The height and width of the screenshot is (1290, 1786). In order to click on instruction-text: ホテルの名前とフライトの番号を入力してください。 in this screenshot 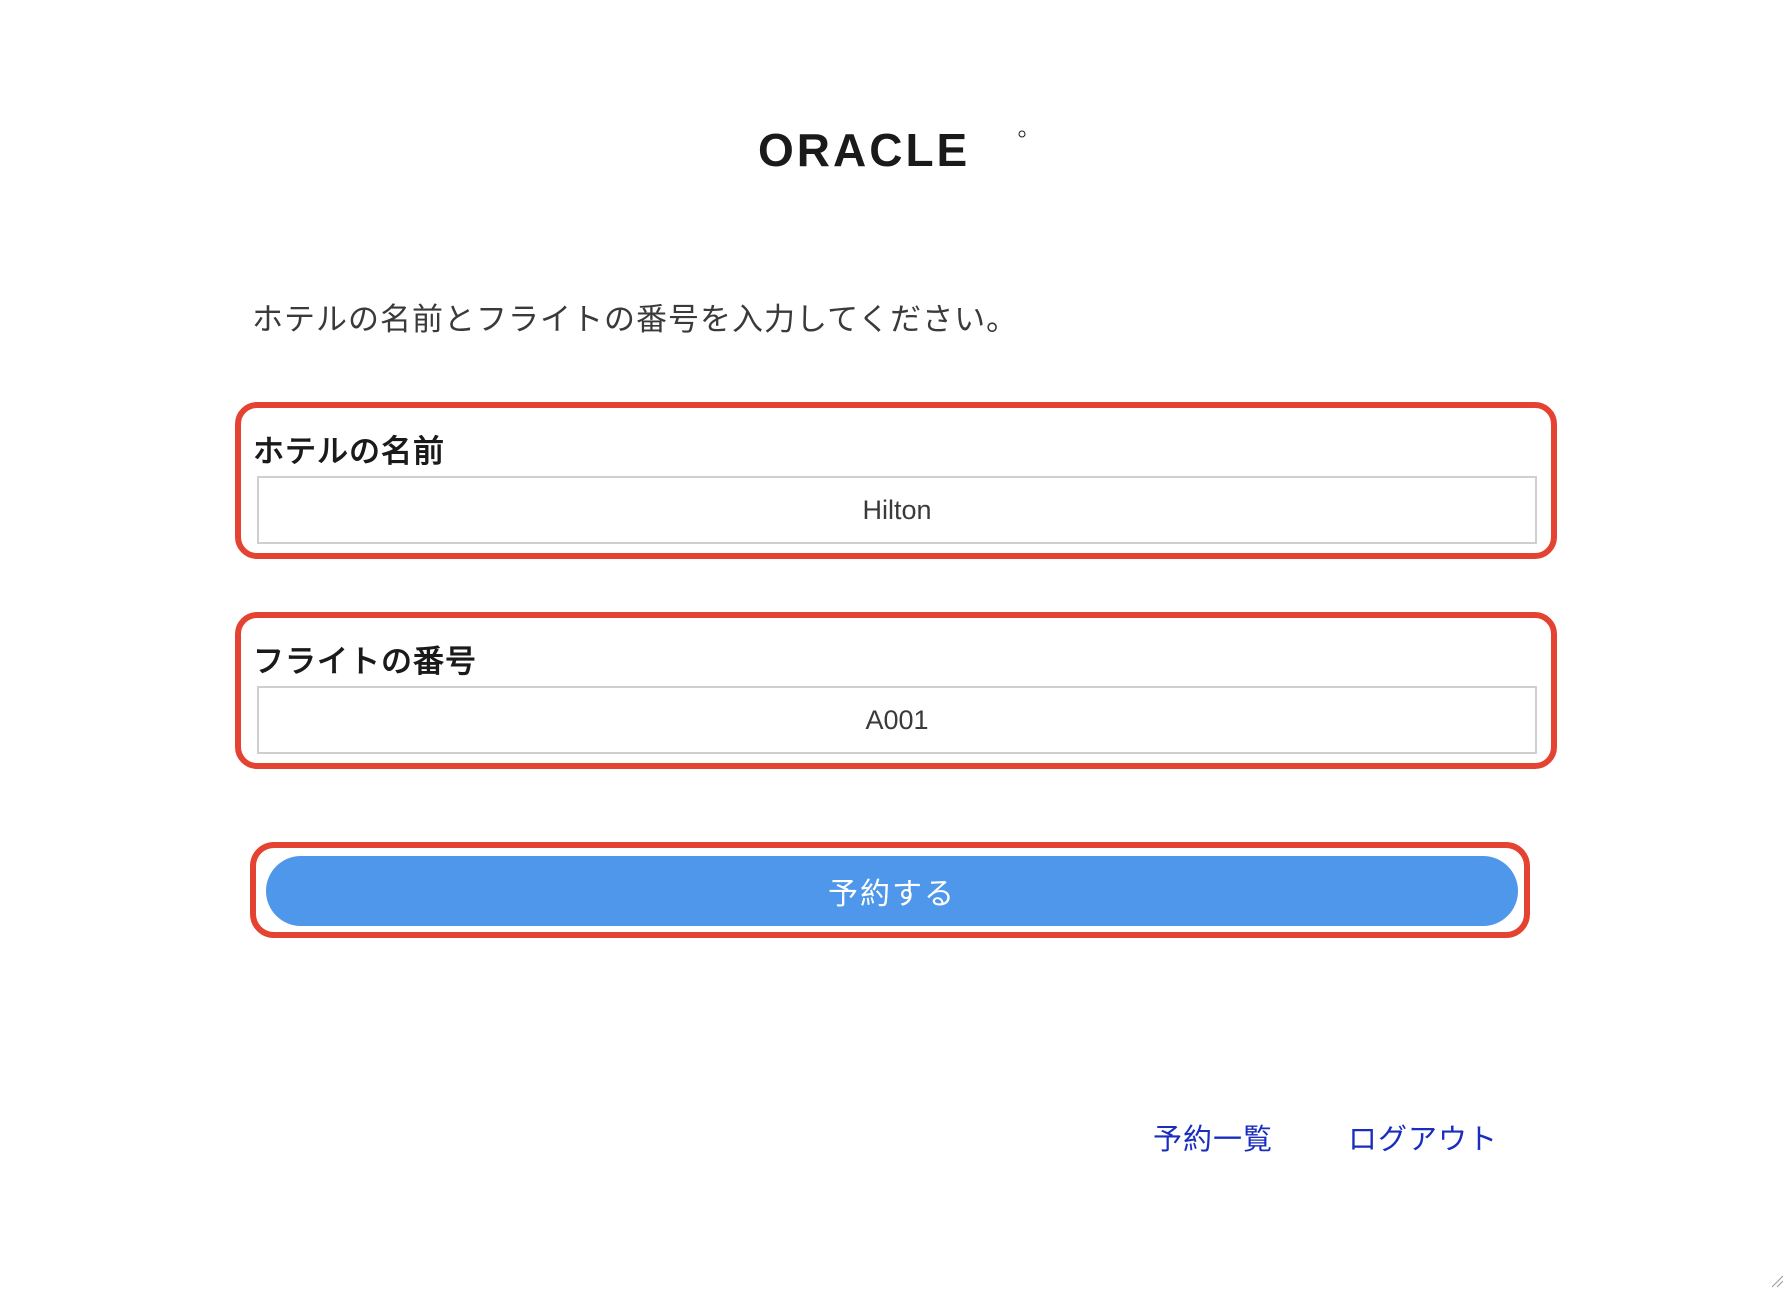, I will do `click(635, 320)`.